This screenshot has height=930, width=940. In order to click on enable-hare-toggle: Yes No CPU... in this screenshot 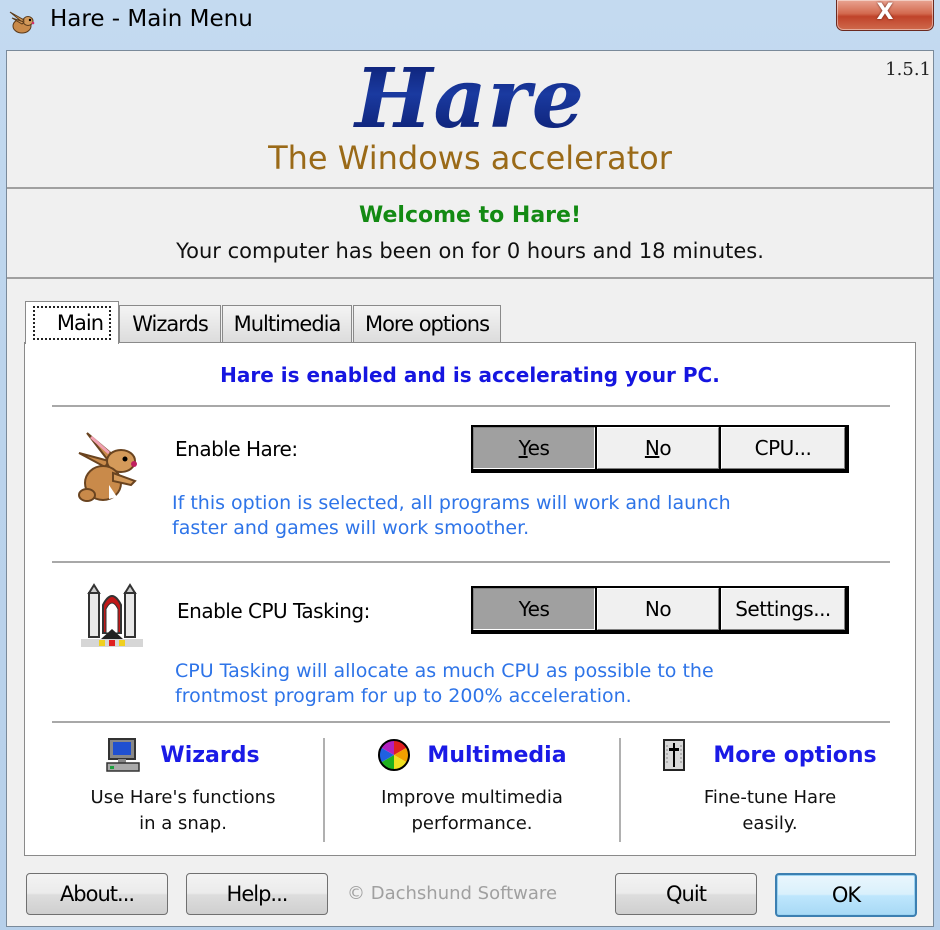, I will do `click(660, 449)`.